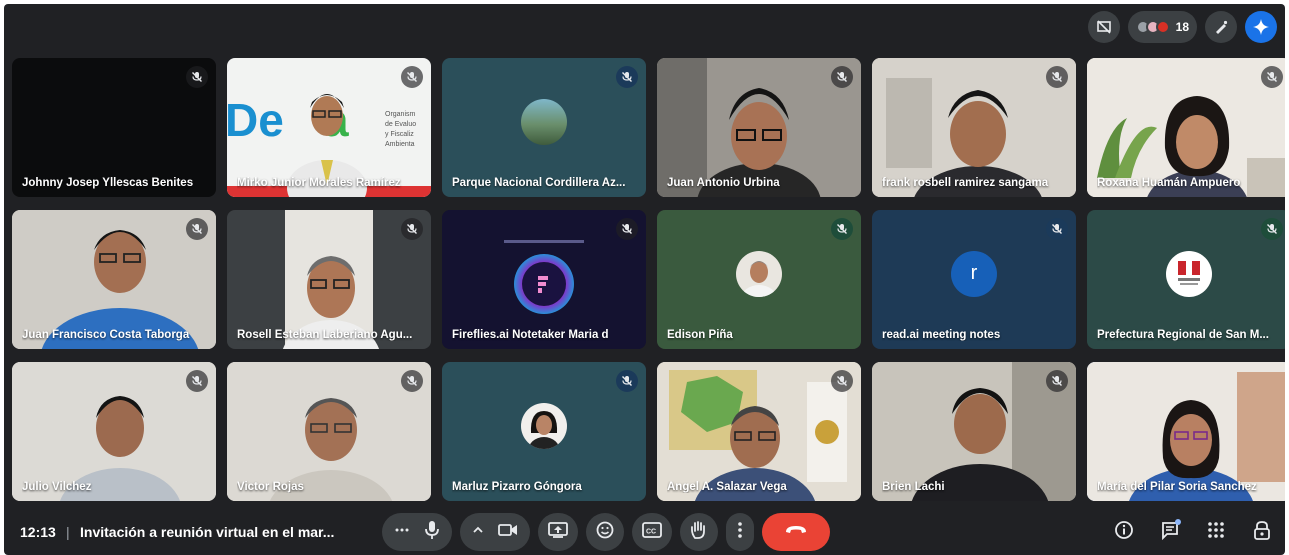 The width and height of the screenshot is (1289, 555). I want to click on participant-tile: Julio Vilchez, so click(114, 431).